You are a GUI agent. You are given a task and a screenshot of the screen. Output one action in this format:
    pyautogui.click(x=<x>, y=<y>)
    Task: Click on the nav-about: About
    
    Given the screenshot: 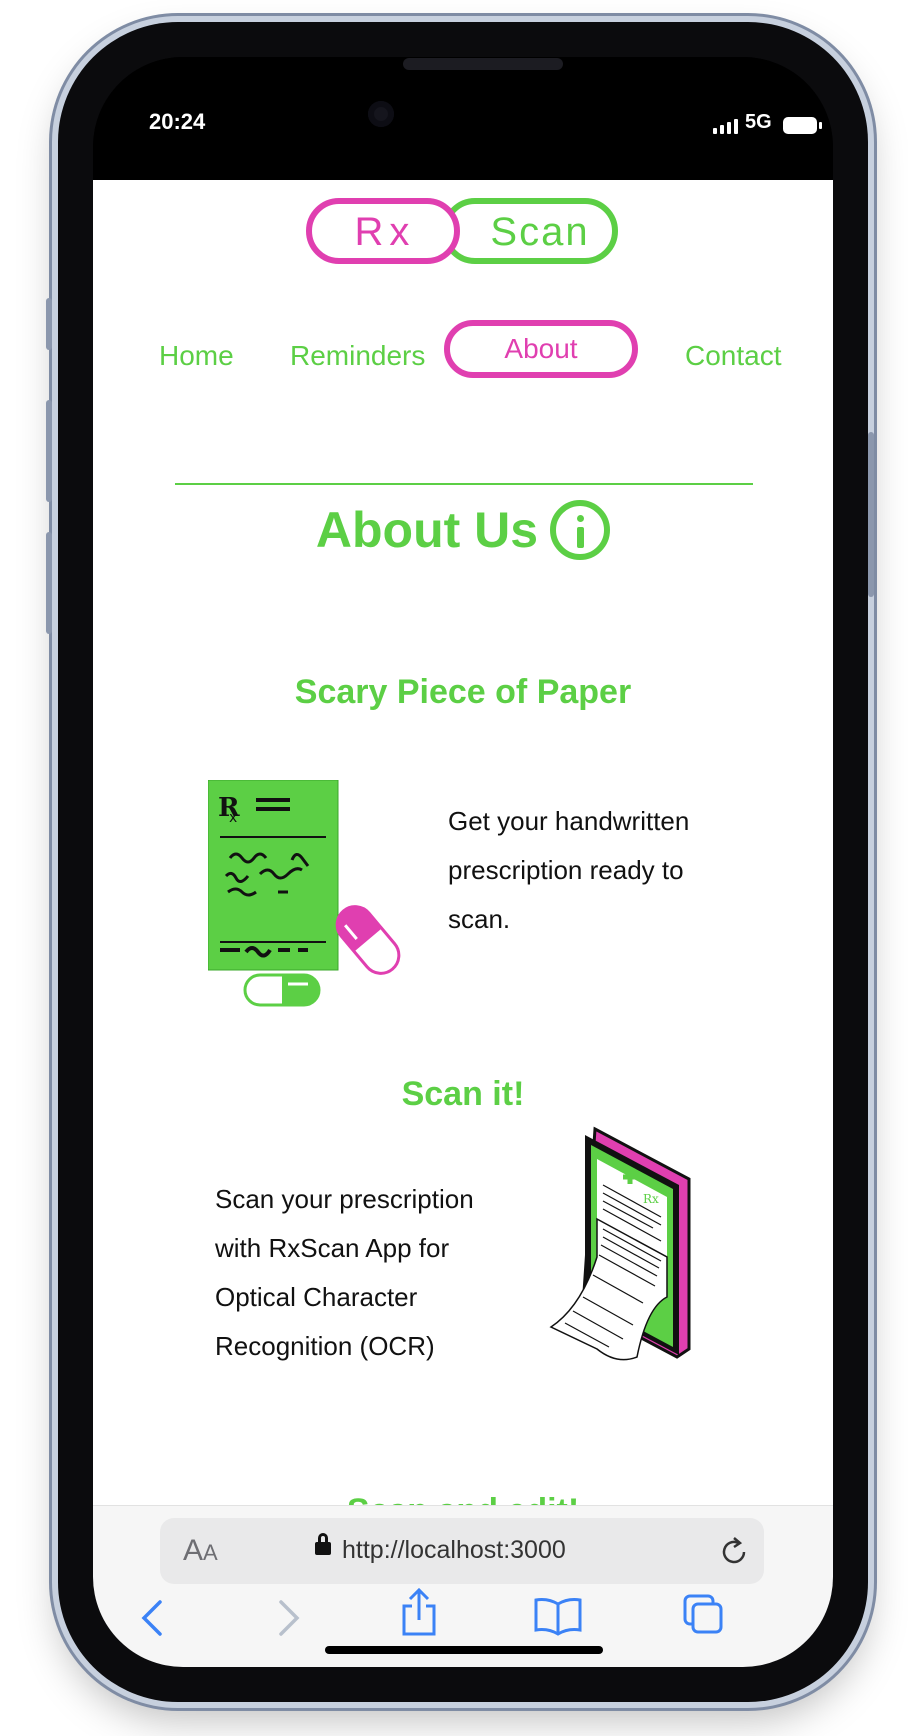 What is the action you would take?
    pyautogui.click(x=541, y=349)
    